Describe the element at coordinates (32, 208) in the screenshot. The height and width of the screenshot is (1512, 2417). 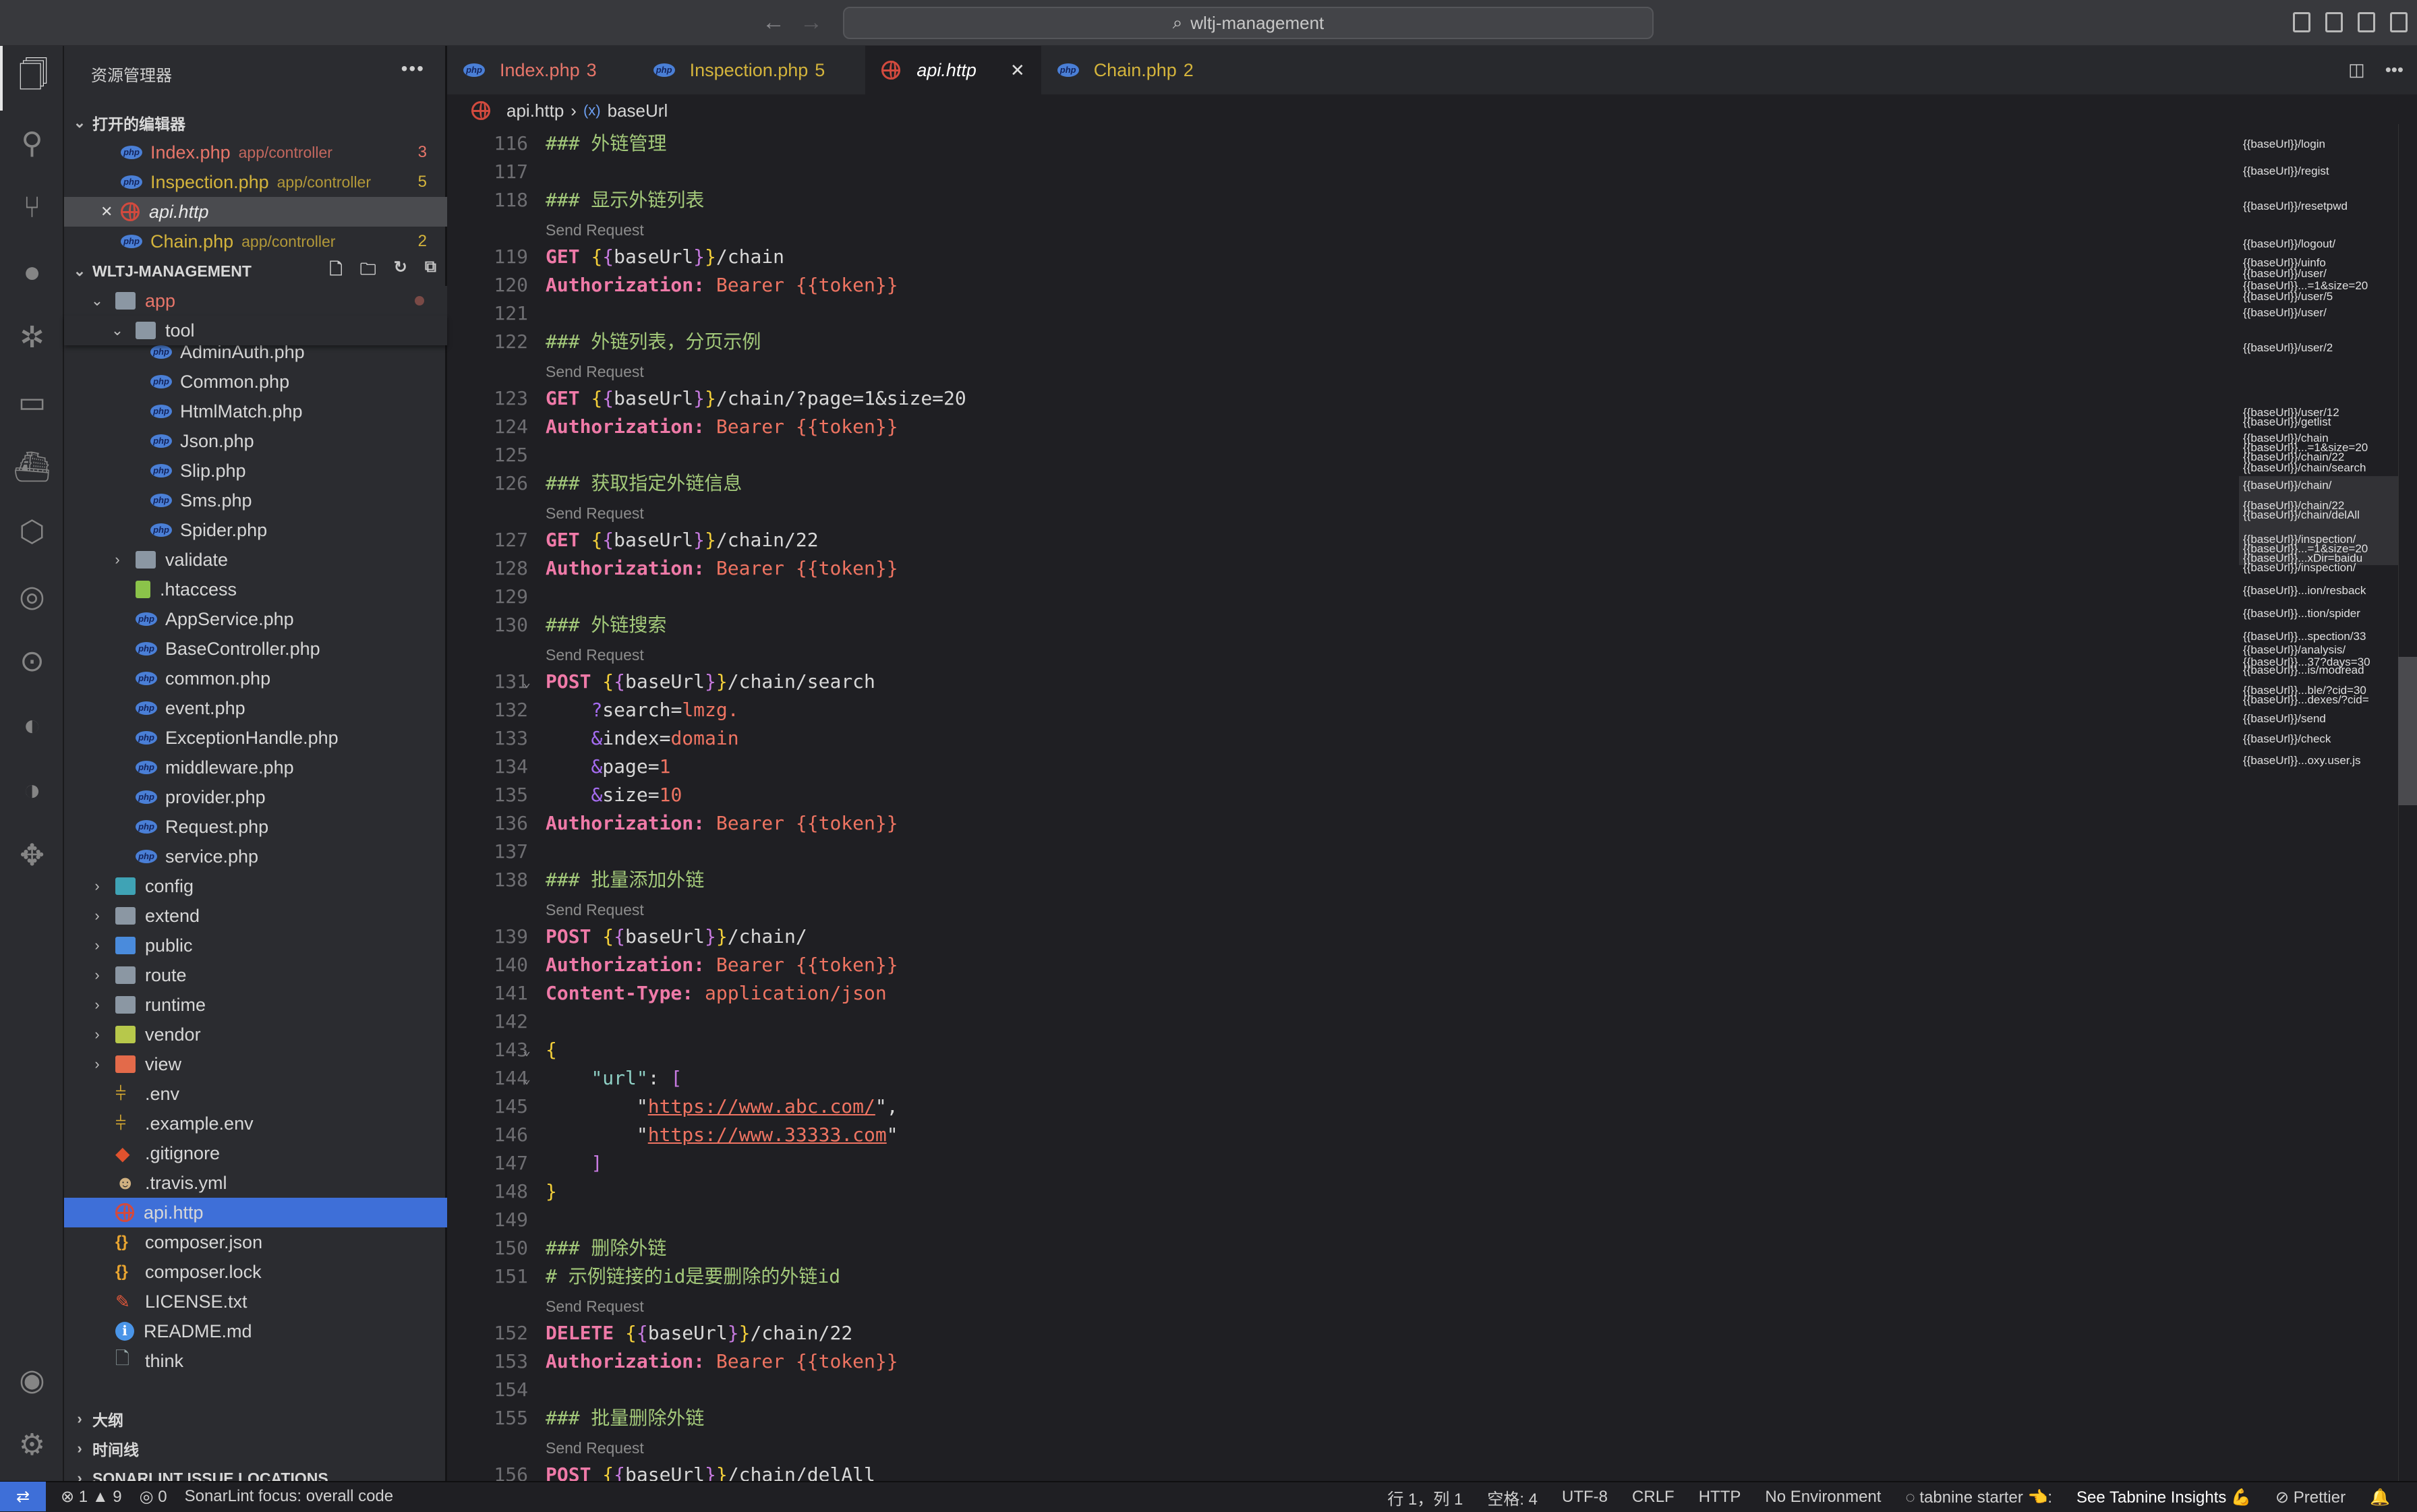
I see `source-control-icon: ⑂` at that location.